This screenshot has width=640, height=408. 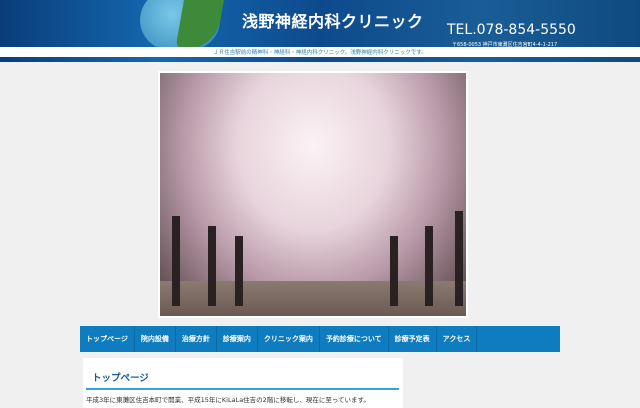 I want to click on nav-clinic-info: クリニック案内, so click(x=289, y=339).